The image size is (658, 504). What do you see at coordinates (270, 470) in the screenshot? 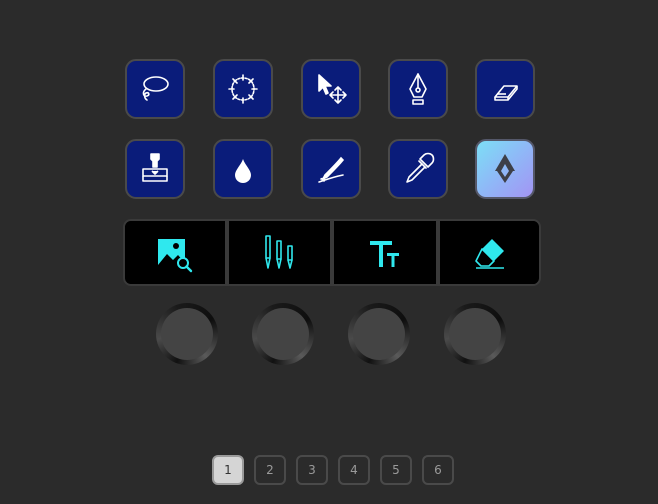
I see `page-button-2: 2` at bounding box center [270, 470].